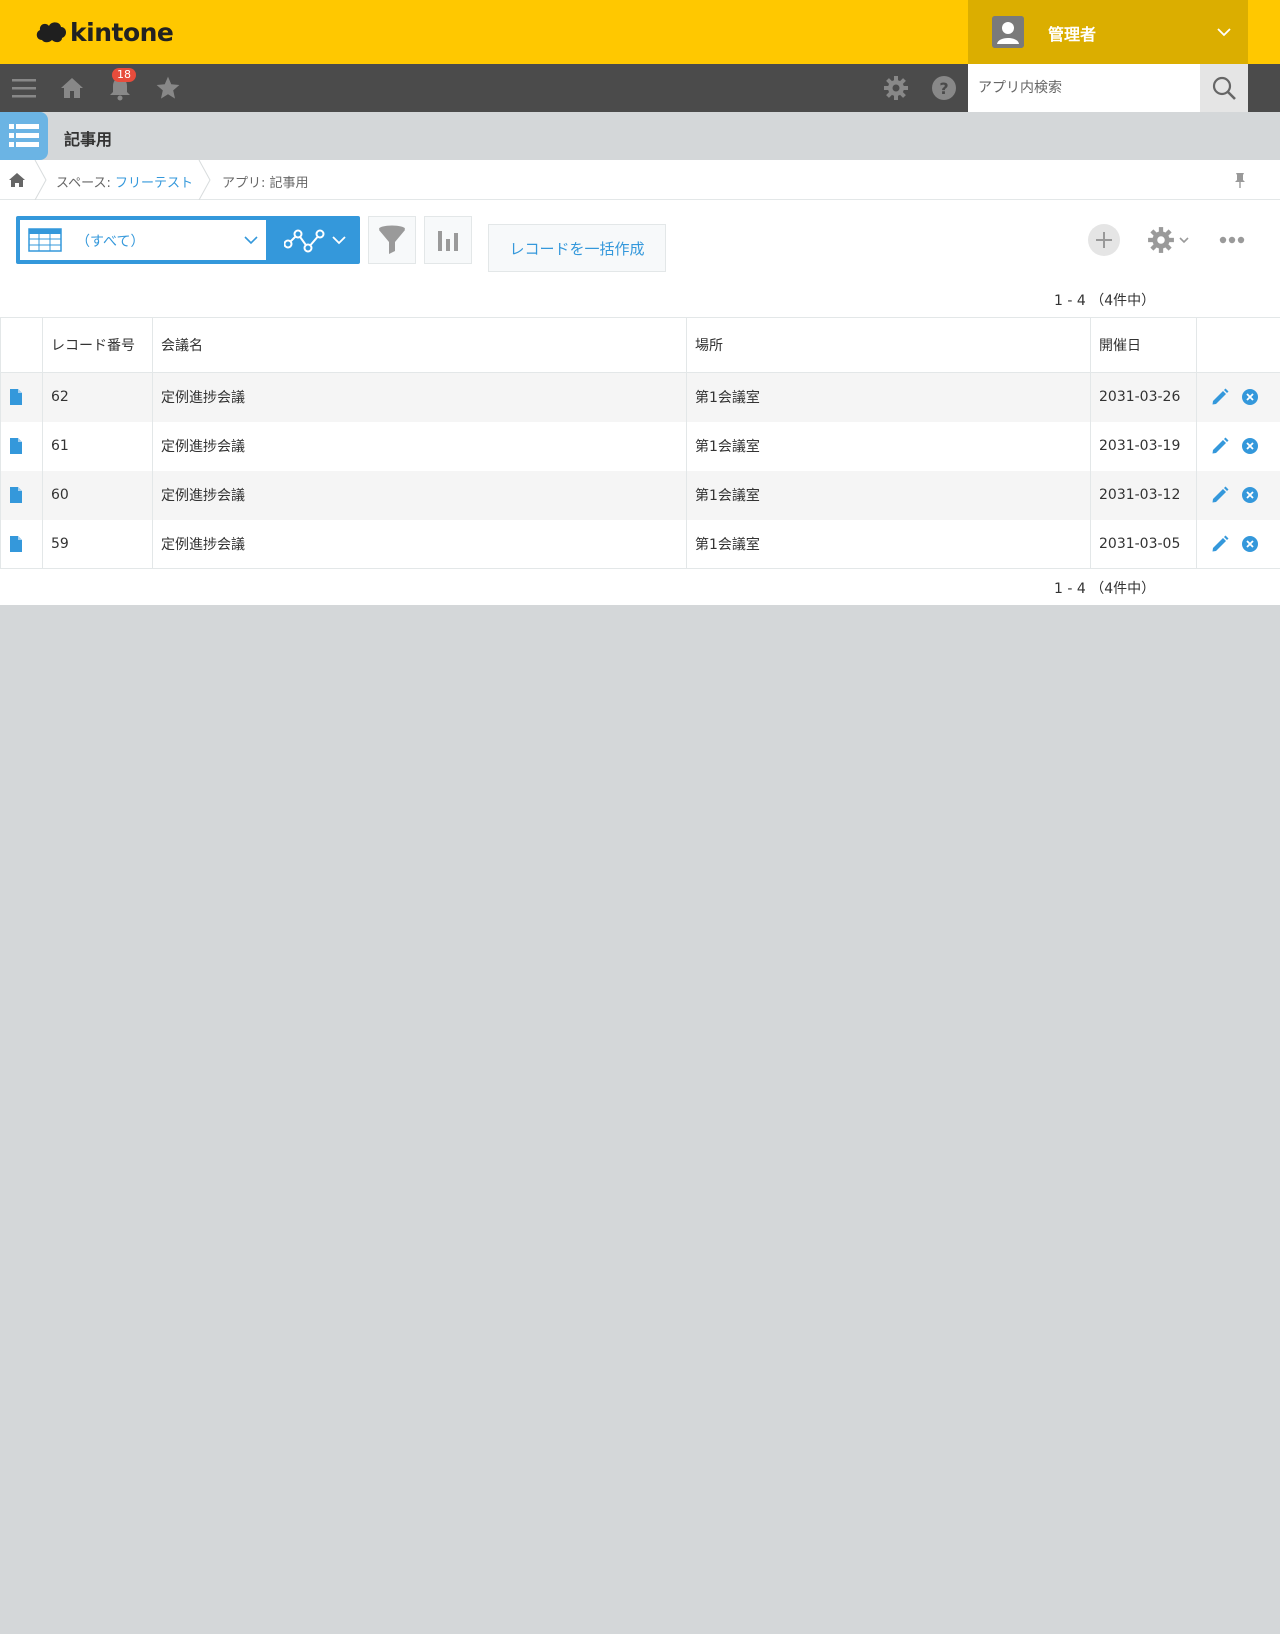  Describe the element at coordinates (419, 345) in the screenshot. I see `column-header-meeting-name: 会議名` at that location.